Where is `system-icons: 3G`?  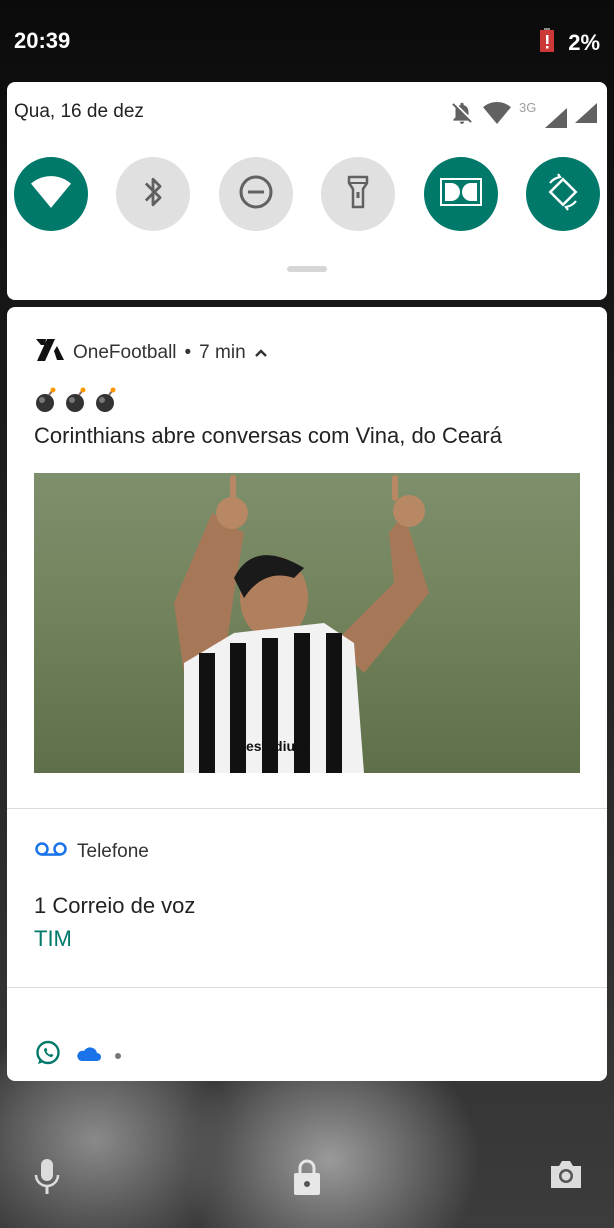 system-icons: 3G is located at coordinates (523, 115).